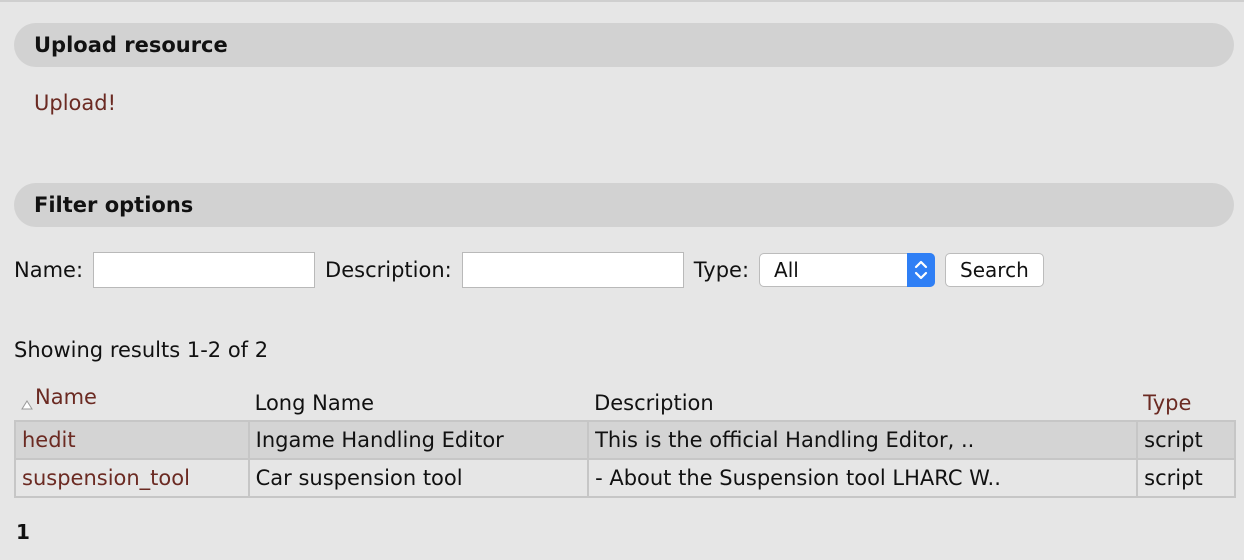 The width and height of the screenshot is (1244, 560). I want to click on resource-name-link: hedit, so click(49, 440).